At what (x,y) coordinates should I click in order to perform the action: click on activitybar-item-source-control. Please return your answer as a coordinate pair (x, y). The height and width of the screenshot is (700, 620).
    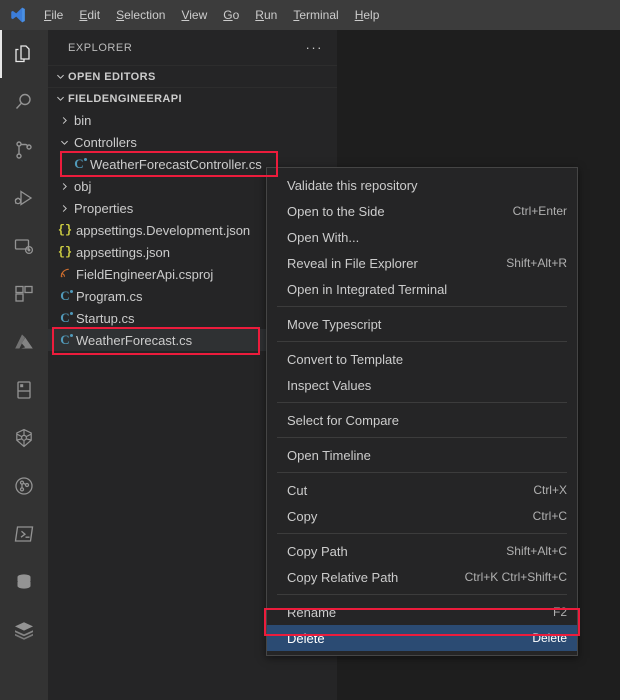
    Looking at the image, I should click on (24, 150).